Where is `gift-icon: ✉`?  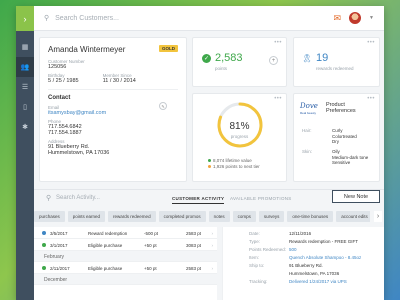
gift-icon: ✉ is located at coordinates (338, 18).